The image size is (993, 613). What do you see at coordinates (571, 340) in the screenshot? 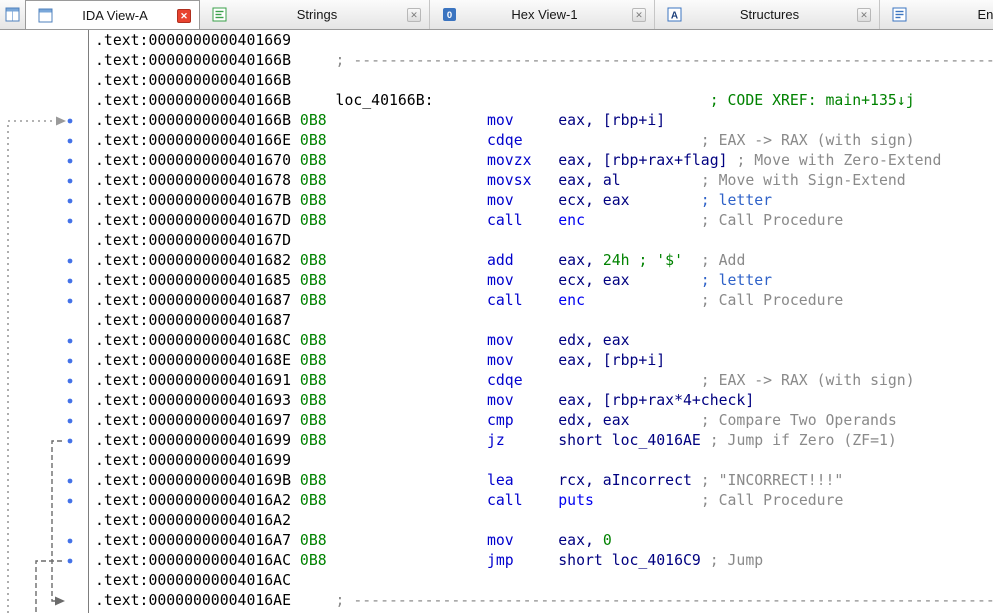
I see `asm-seg-o: edx, eax` at bounding box center [571, 340].